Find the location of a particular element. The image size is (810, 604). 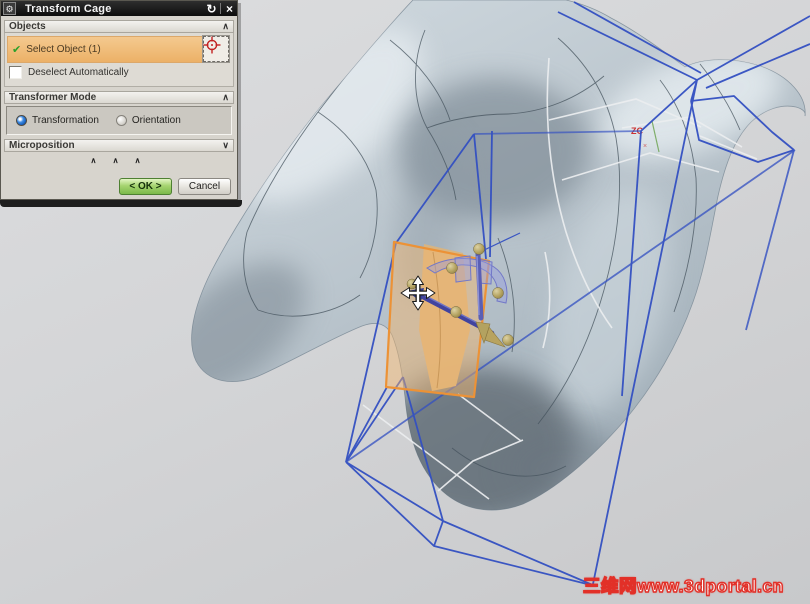

orientation-radio-label: Orientation is located at coordinates (156, 120).